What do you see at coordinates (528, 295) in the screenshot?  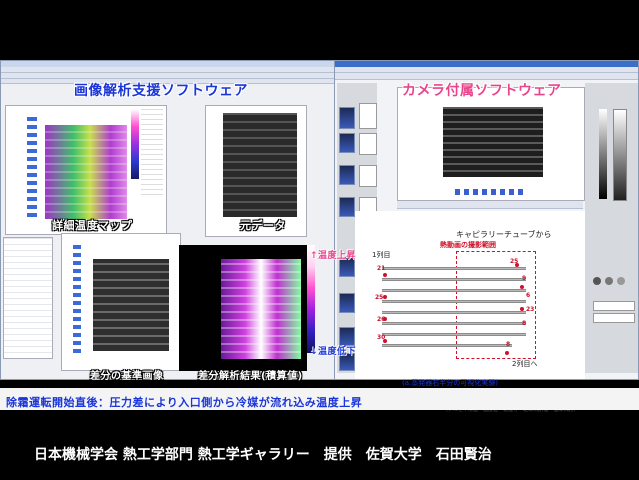 I see `point-label: 6` at bounding box center [528, 295].